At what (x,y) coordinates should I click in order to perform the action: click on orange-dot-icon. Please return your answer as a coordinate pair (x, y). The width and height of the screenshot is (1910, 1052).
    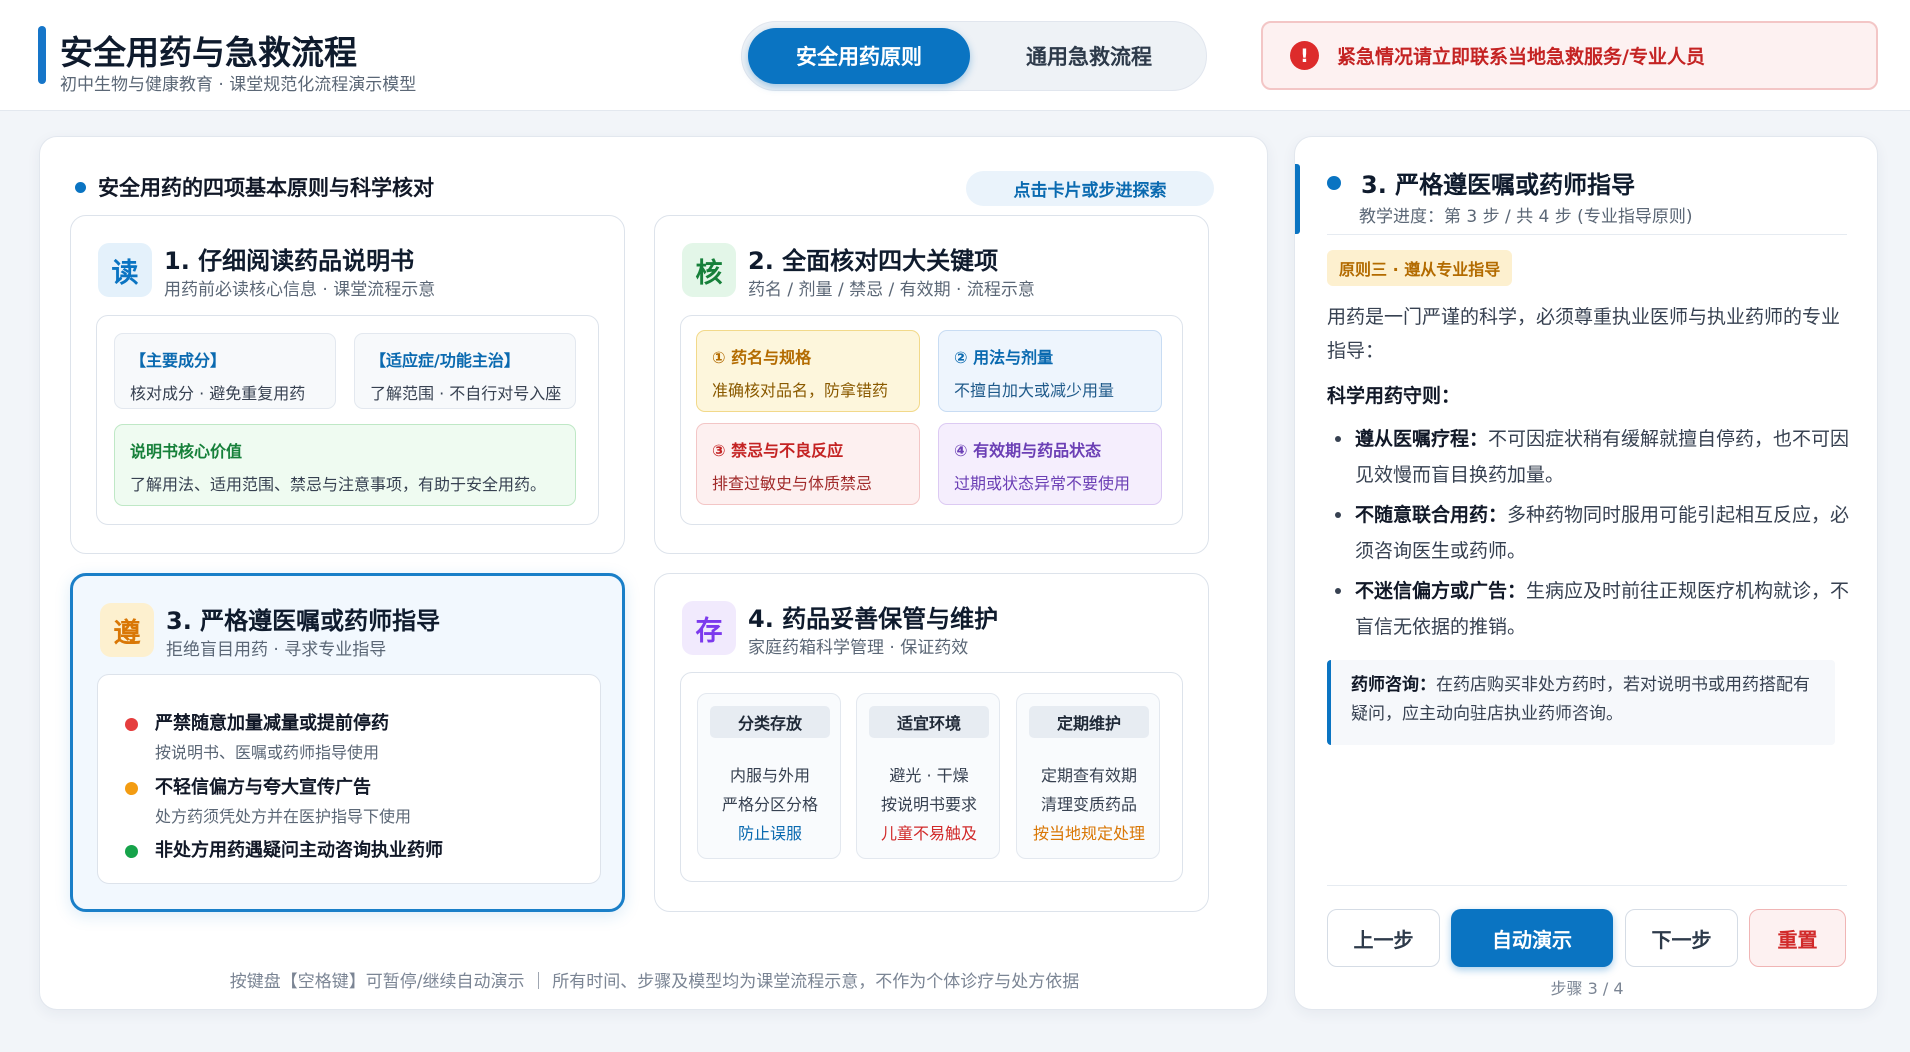
    Looking at the image, I should click on (131, 788).